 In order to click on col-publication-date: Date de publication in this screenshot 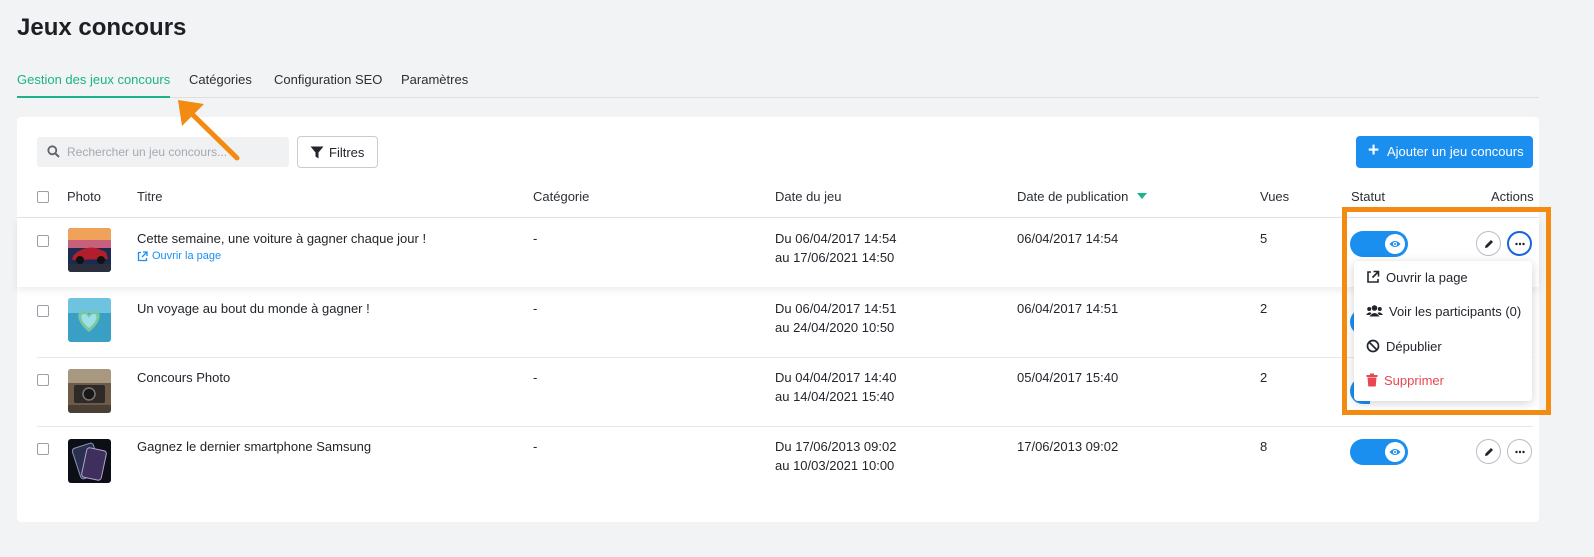, I will do `click(1082, 196)`.